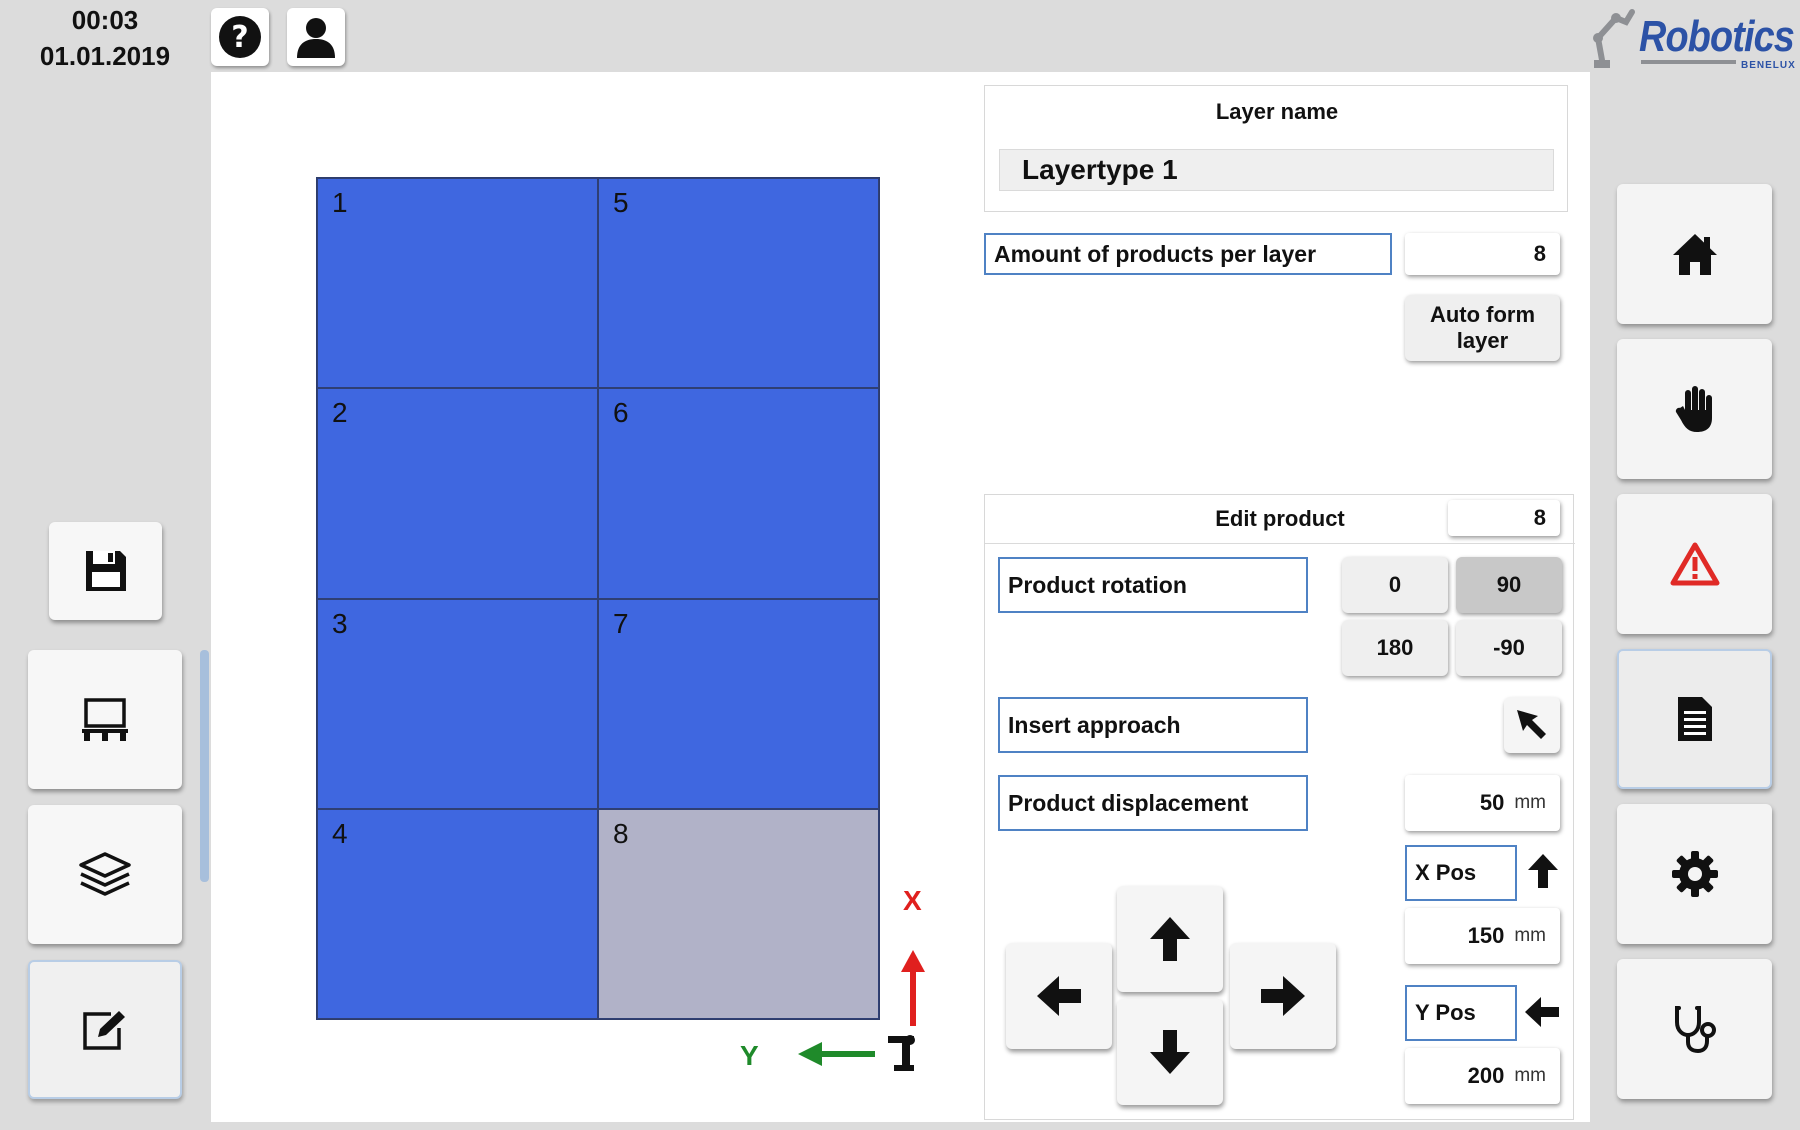 This screenshot has height=1130, width=1800. I want to click on gear-icon, so click(1694, 874).